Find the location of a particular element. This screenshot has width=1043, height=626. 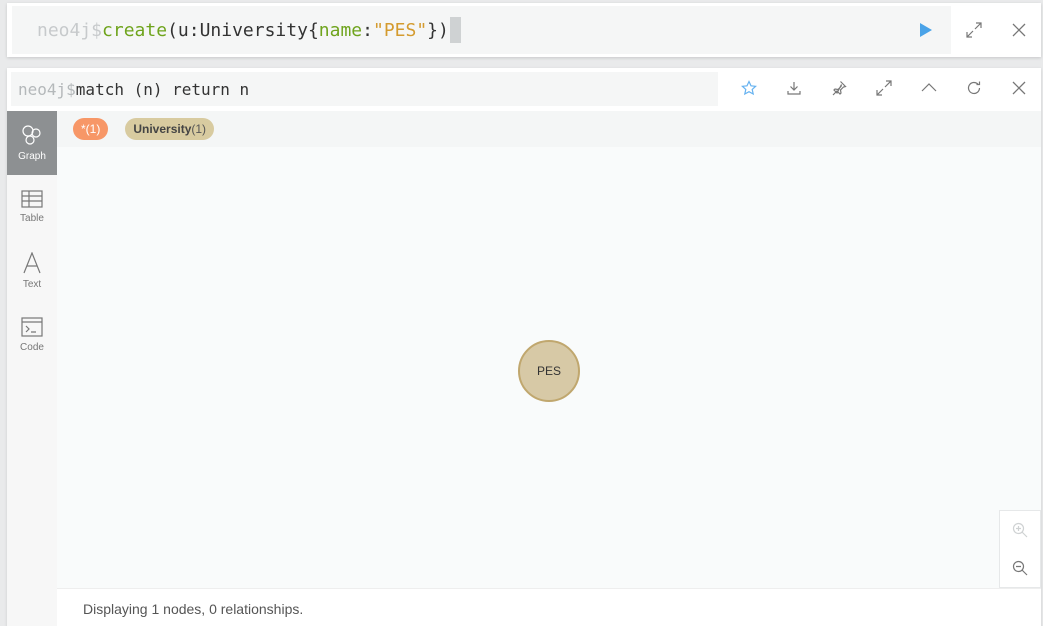

query-pattern-close: }) is located at coordinates (438, 30).